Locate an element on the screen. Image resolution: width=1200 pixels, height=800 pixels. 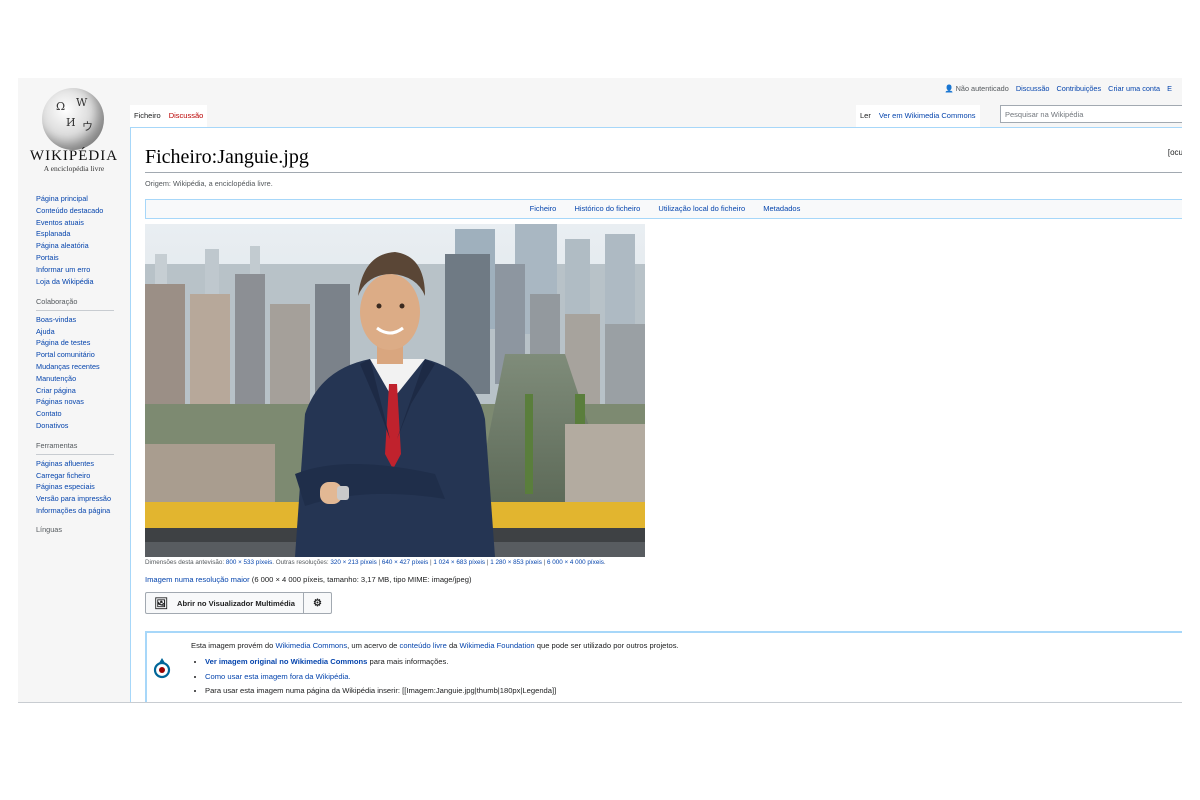
res-320-link: 320 × 213 píxeis is located at coordinates (353, 562).